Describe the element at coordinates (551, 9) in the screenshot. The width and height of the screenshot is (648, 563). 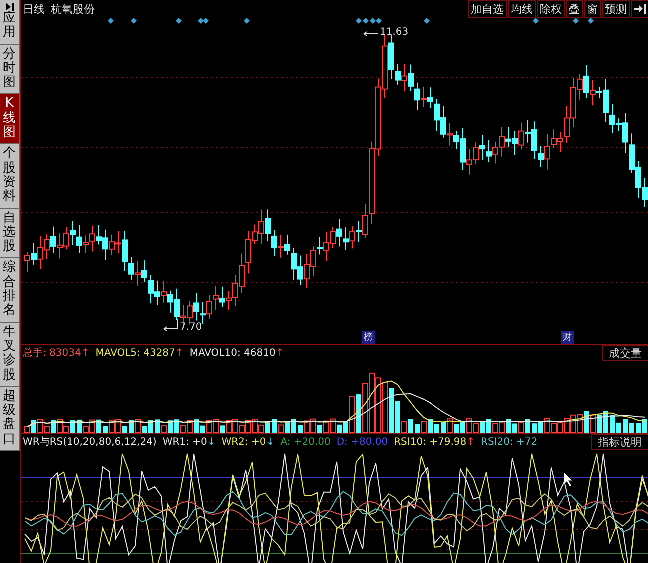
I see `toolbar-button: 除权` at that location.